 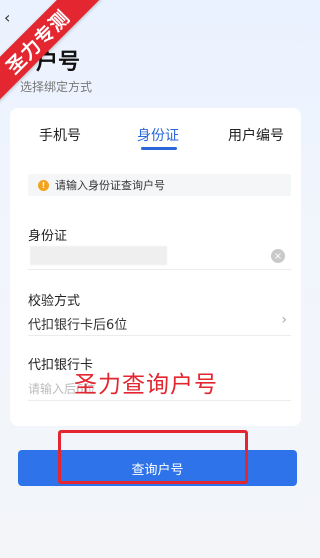 I want to click on watermark-overlay-text: 圣力查询户号, so click(x=146, y=385).